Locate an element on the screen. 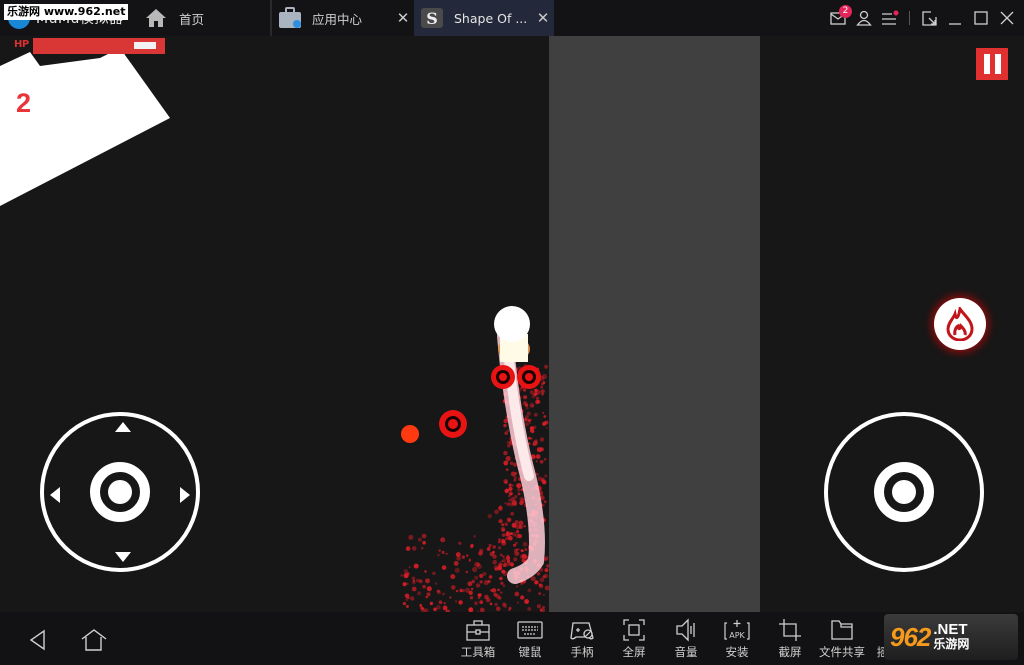  apk-install-icon: APK is located at coordinates (737, 630).